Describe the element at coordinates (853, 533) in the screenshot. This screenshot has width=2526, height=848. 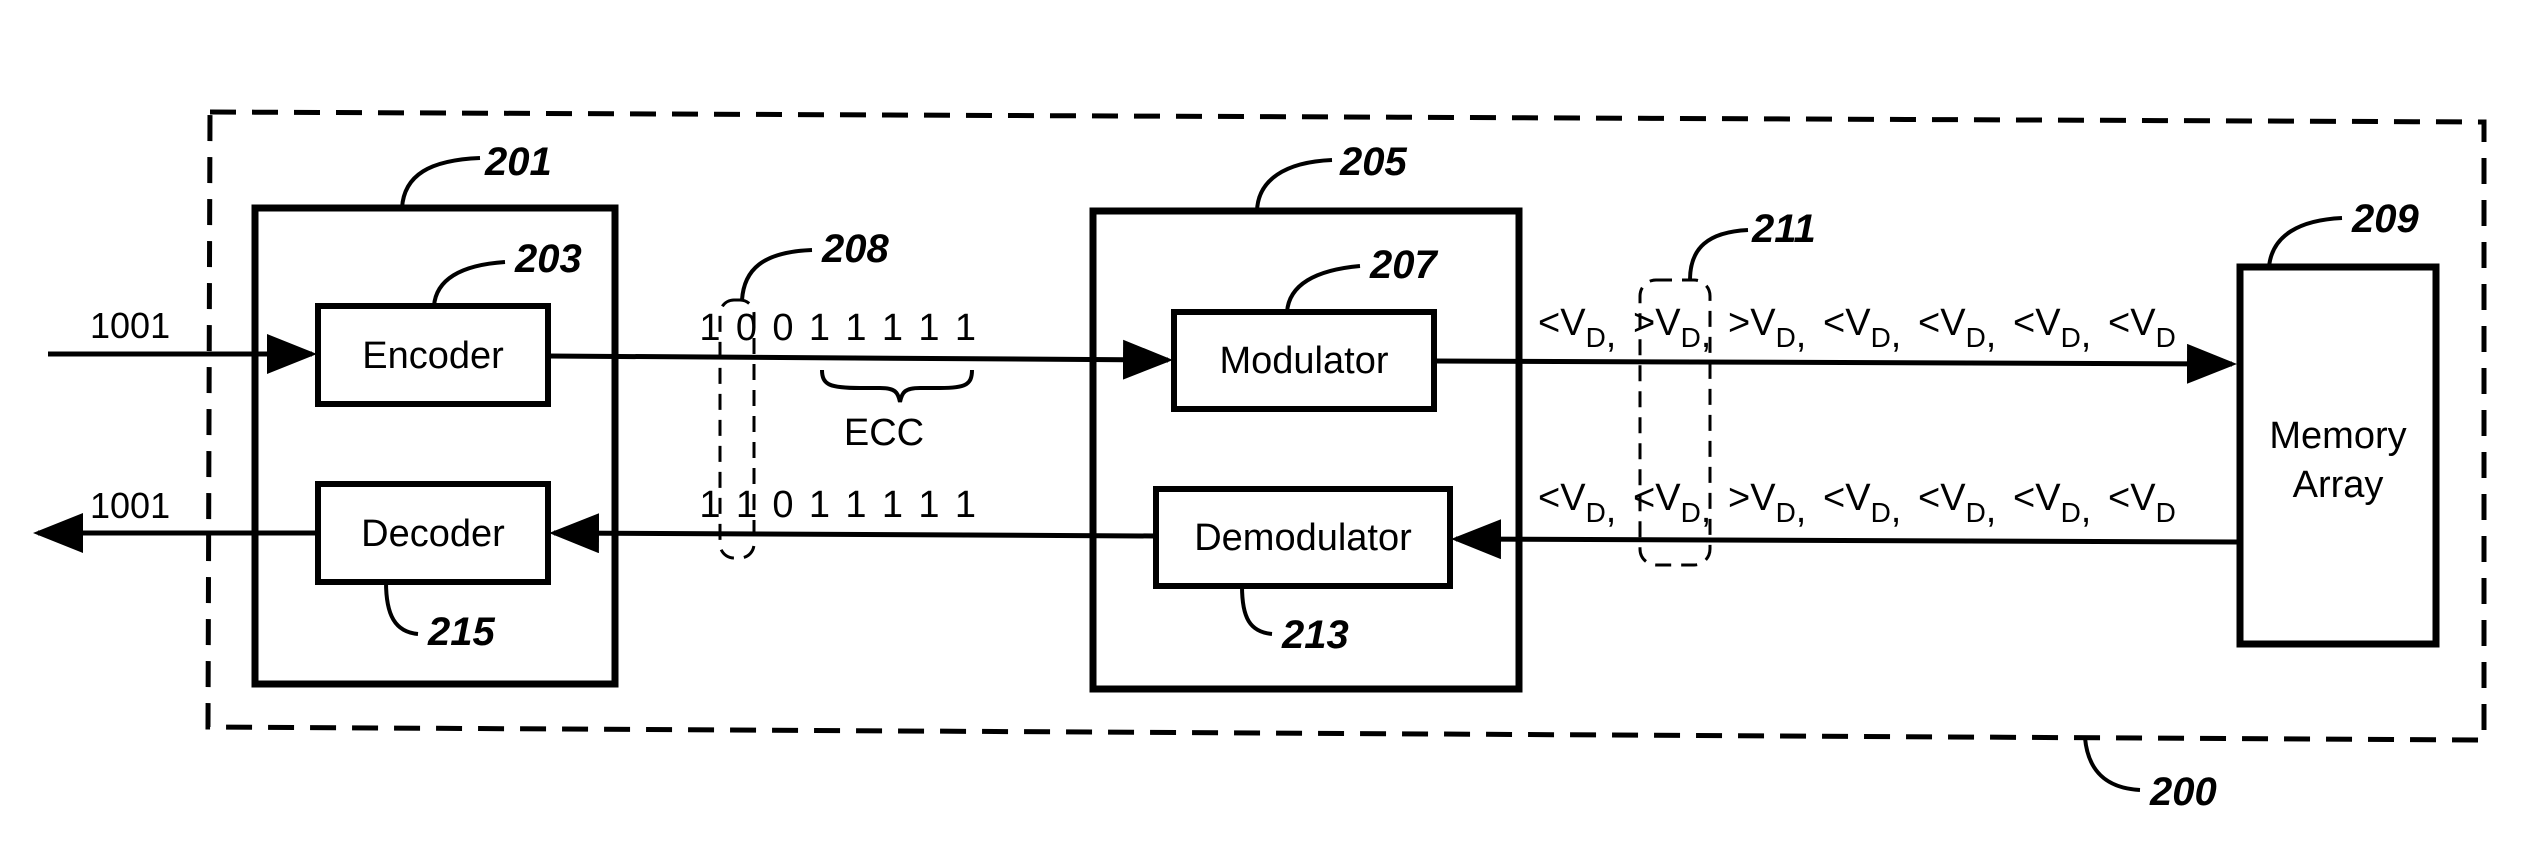
I see `decoded-data-arrow` at that location.